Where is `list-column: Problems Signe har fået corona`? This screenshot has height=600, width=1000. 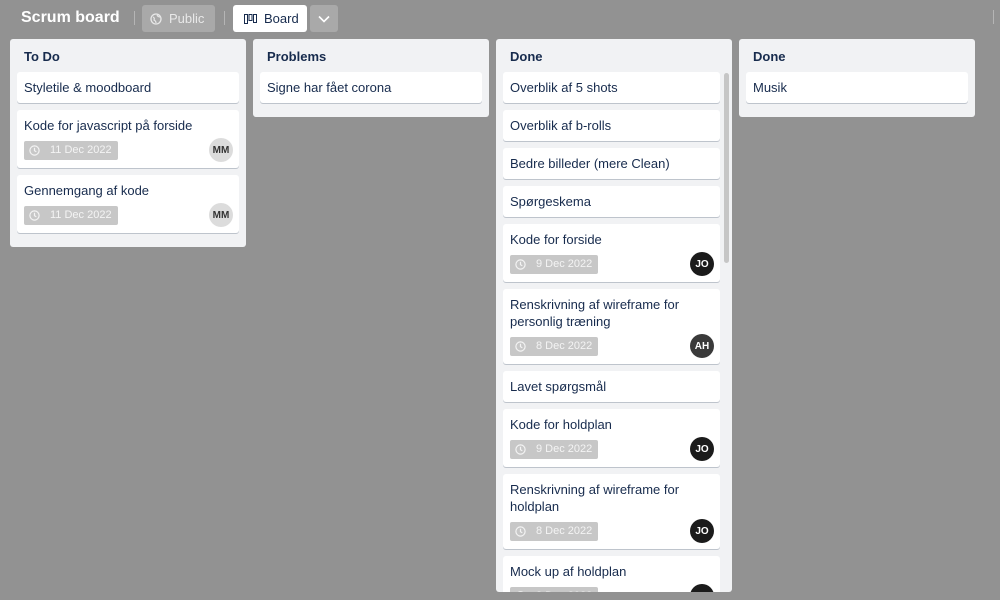
list-column: Problems Signe har fået corona is located at coordinates (371, 78).